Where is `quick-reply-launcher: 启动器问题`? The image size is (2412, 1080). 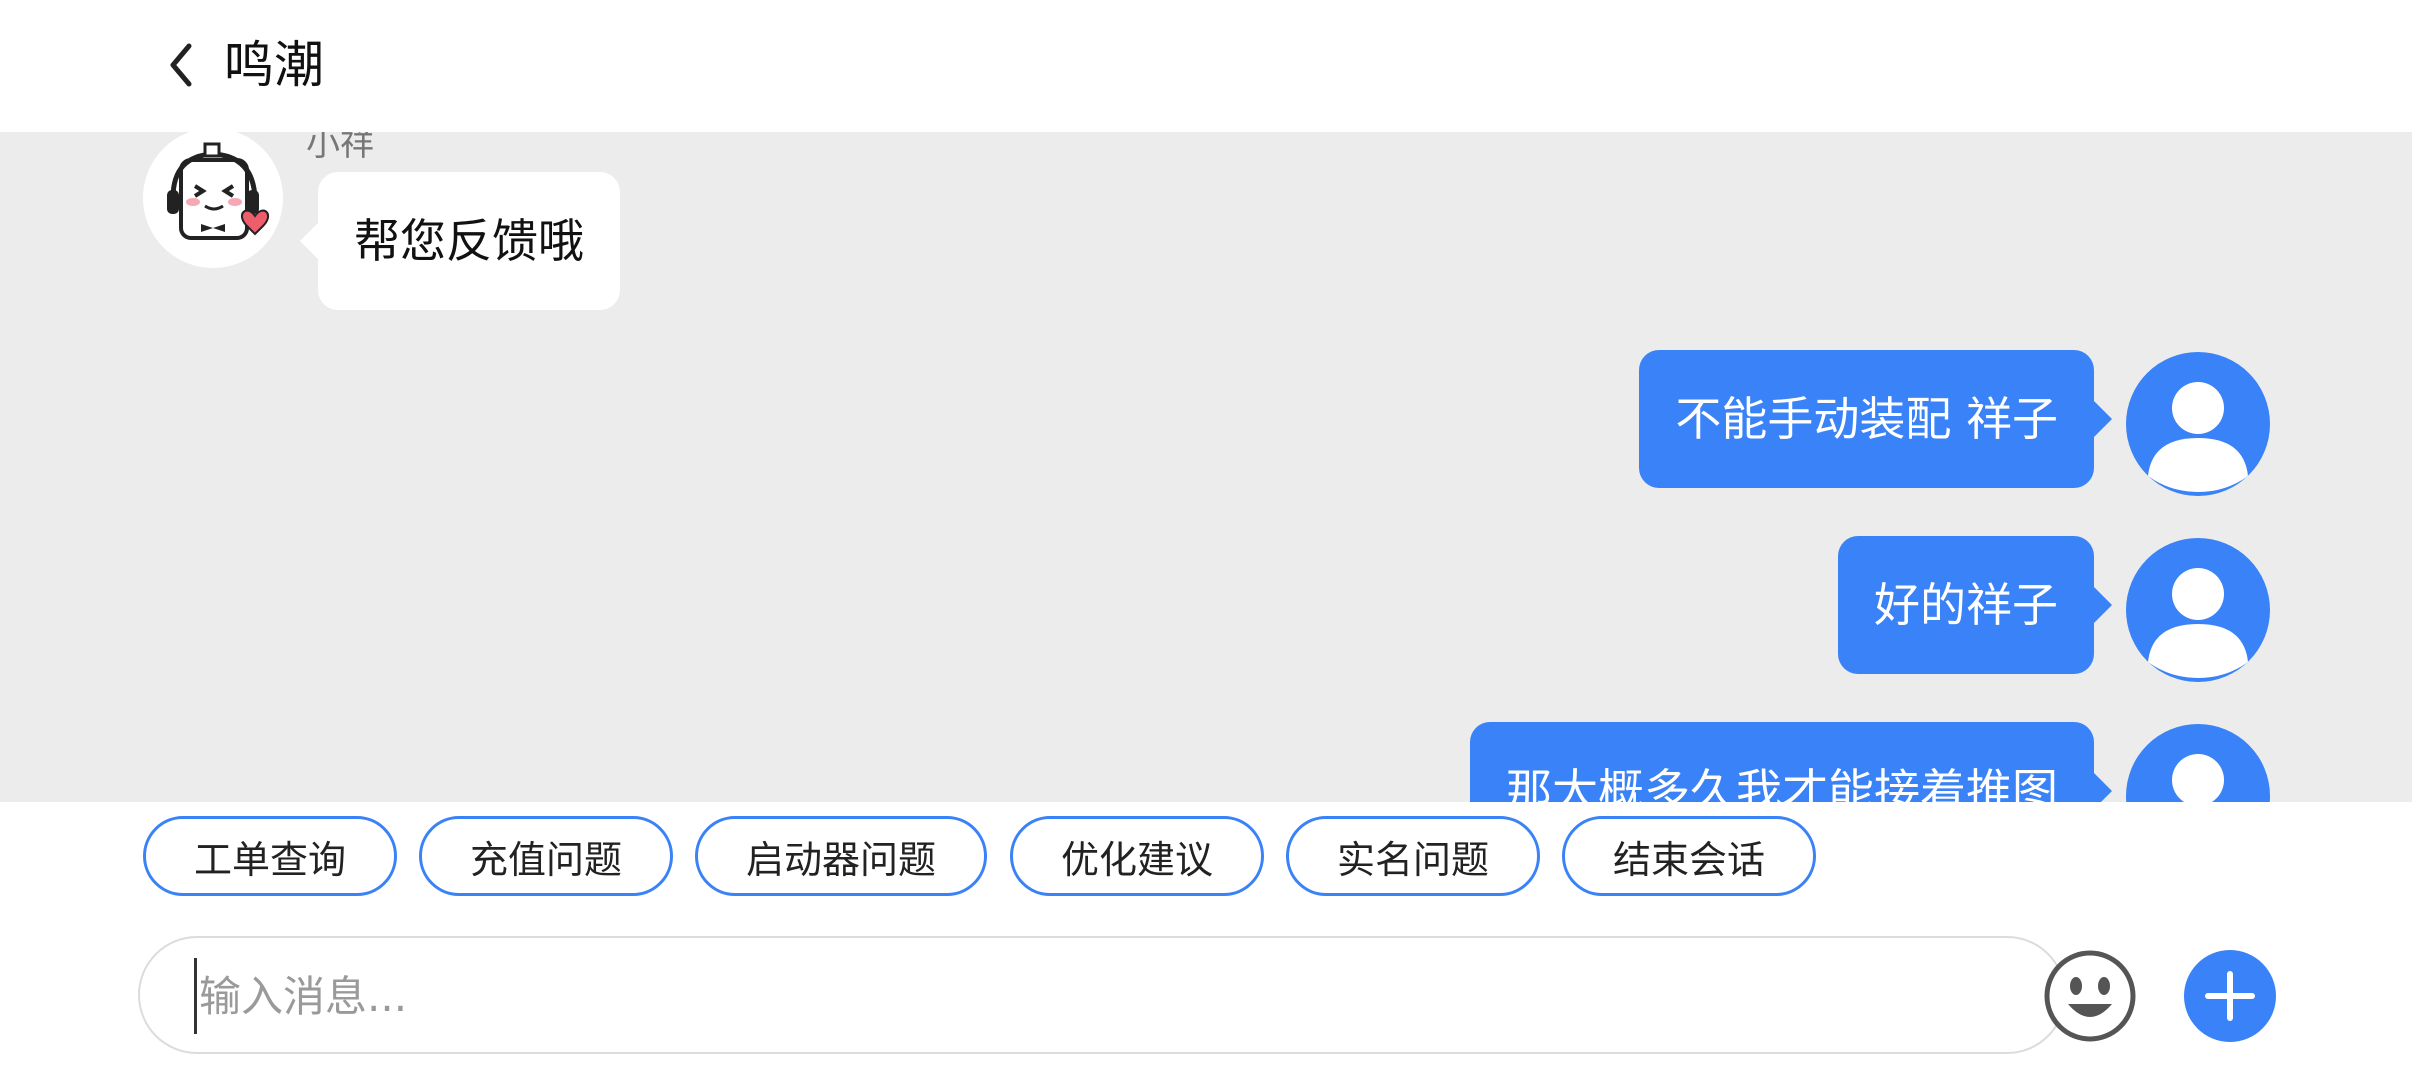 quick-reply-launcher: 启动器问题 is located at coordinates (841, 856).